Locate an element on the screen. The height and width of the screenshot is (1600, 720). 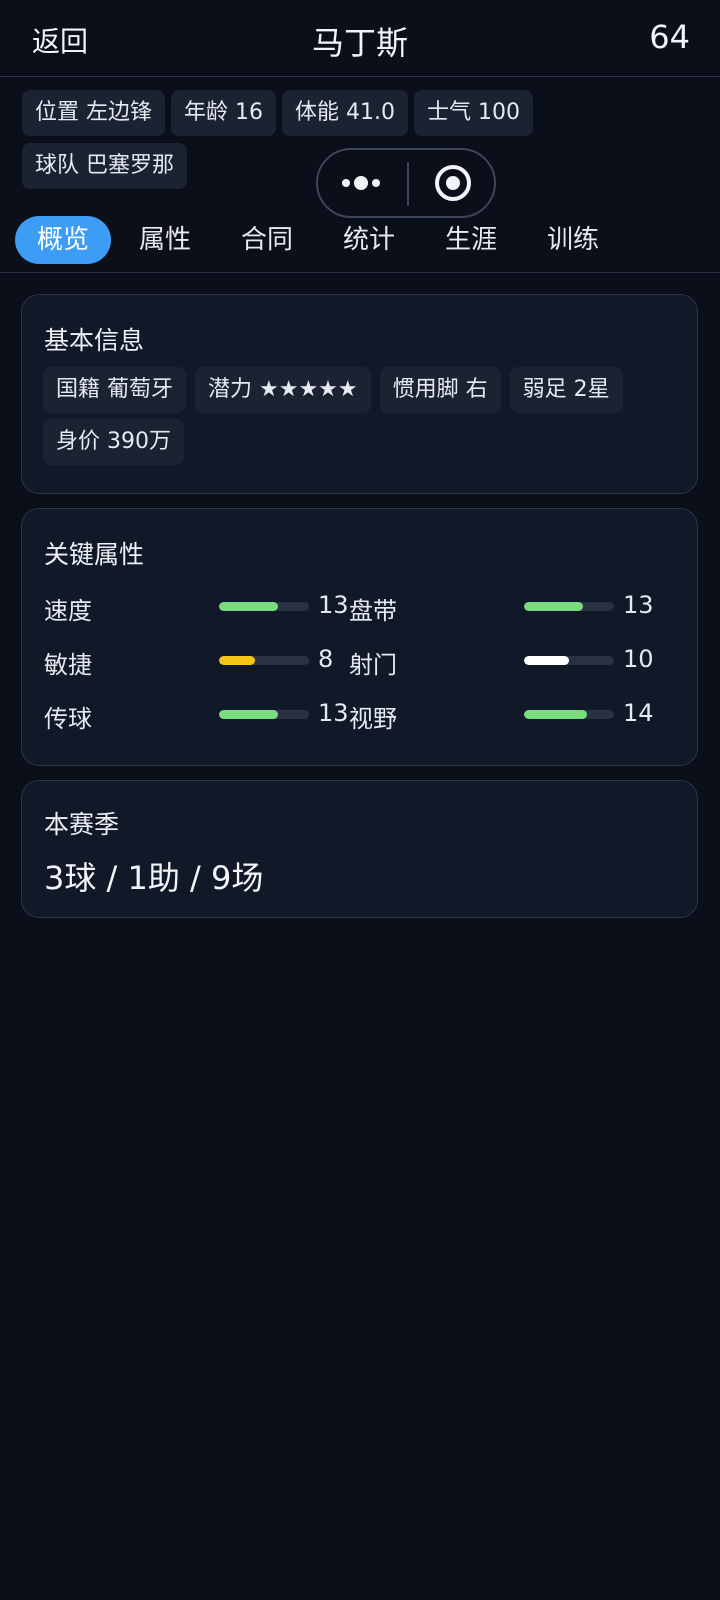
attr-bar-passing is located at coordinates (264, 714).